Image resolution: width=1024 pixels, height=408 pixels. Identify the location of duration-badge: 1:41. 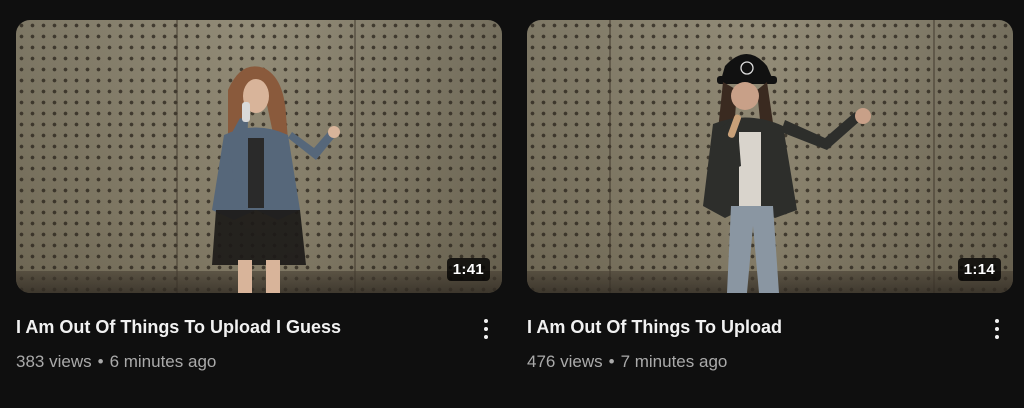
(468, 269).